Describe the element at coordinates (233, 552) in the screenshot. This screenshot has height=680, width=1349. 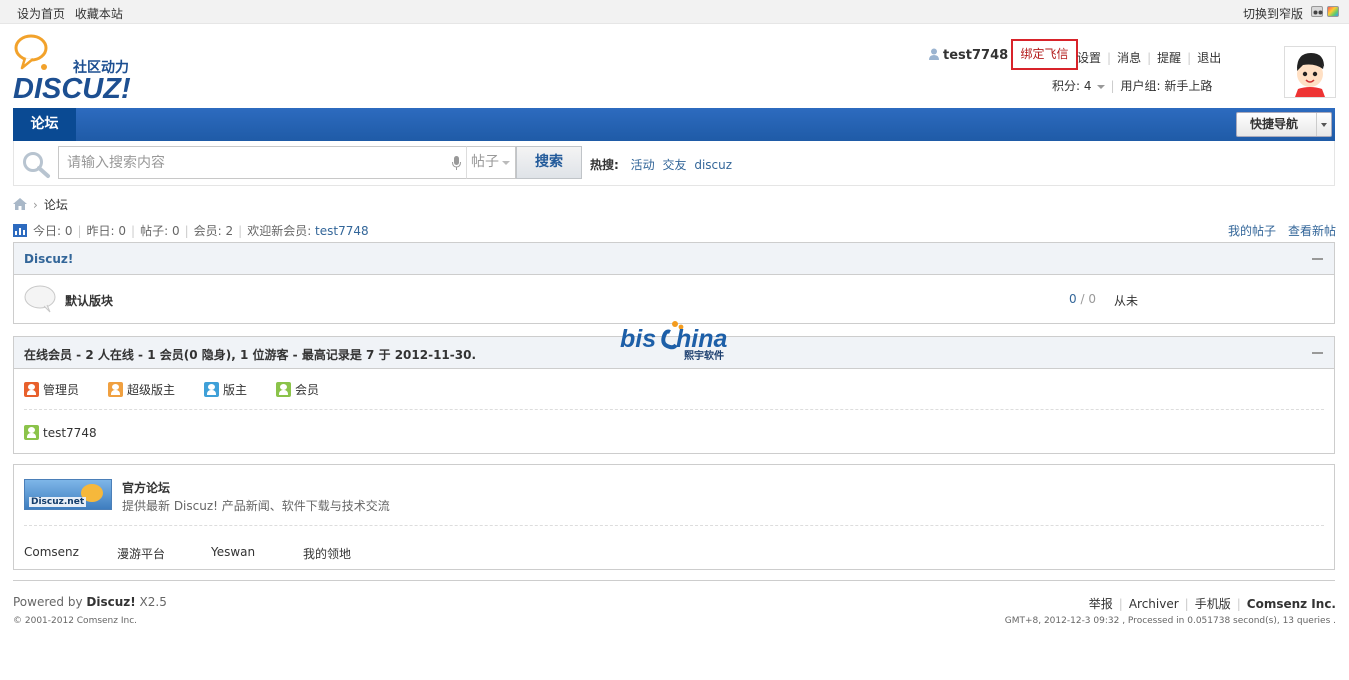
I see `friend-link: Yeswan` at that location.